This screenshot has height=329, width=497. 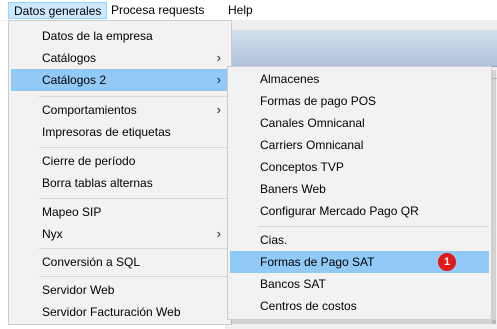 What do you see at coordinates (293, 284) in the screenshot?
I see `submenu-item-label: Bancos SAT` at bounding box center [293, 284].